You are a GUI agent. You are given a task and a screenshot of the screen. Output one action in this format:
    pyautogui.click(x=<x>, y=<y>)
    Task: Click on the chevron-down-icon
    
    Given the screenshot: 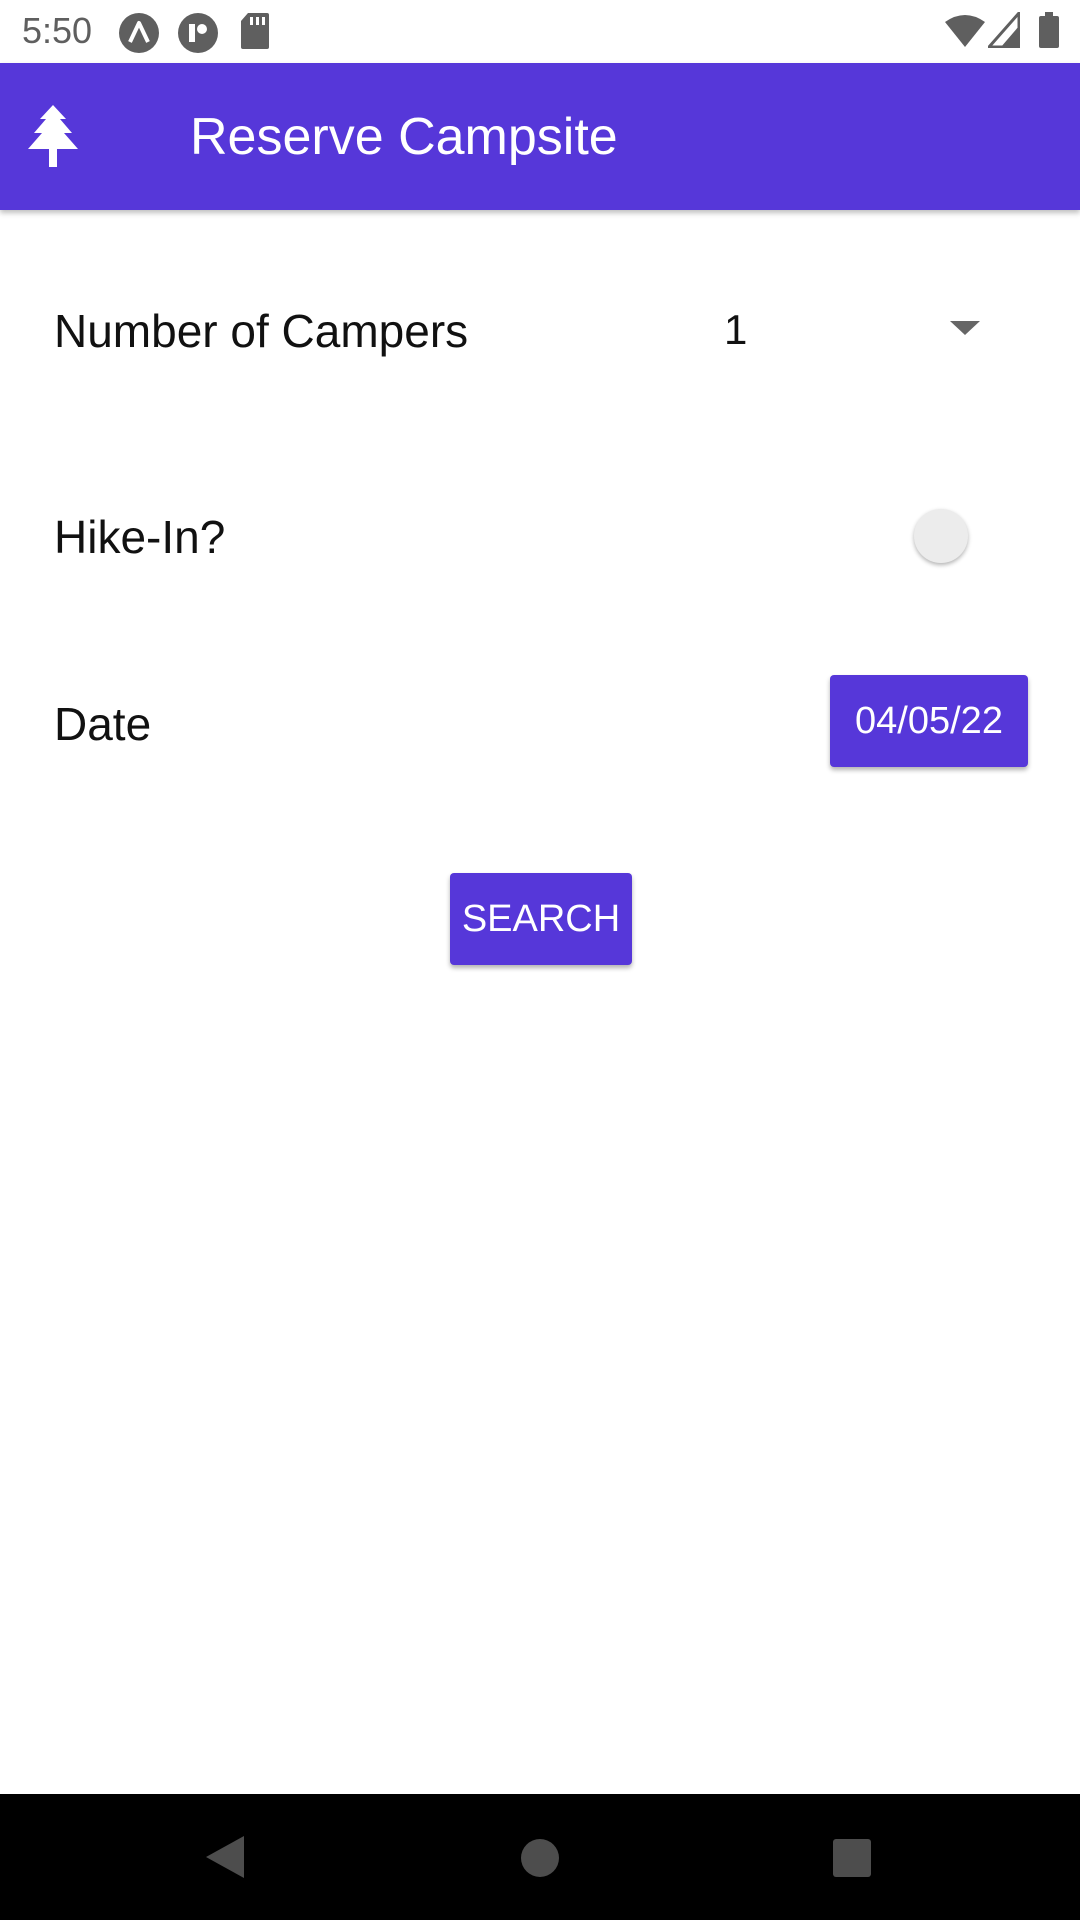 What is the action you would take?
    pyautogui.click(x=965, y=328)
    